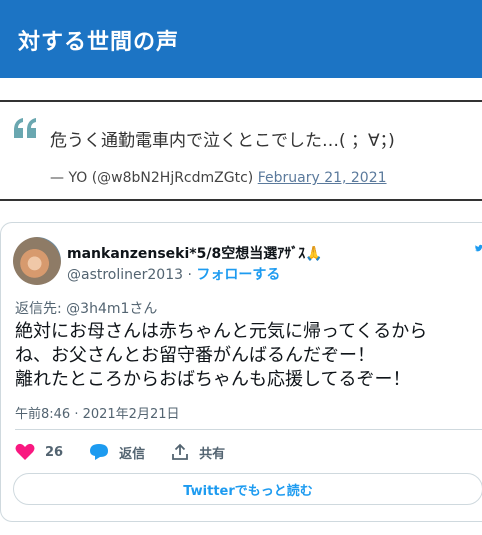  Describe the element at coordinates (99, 42) in the screenshot. I see `section-title: 対する世間の声` at that location.